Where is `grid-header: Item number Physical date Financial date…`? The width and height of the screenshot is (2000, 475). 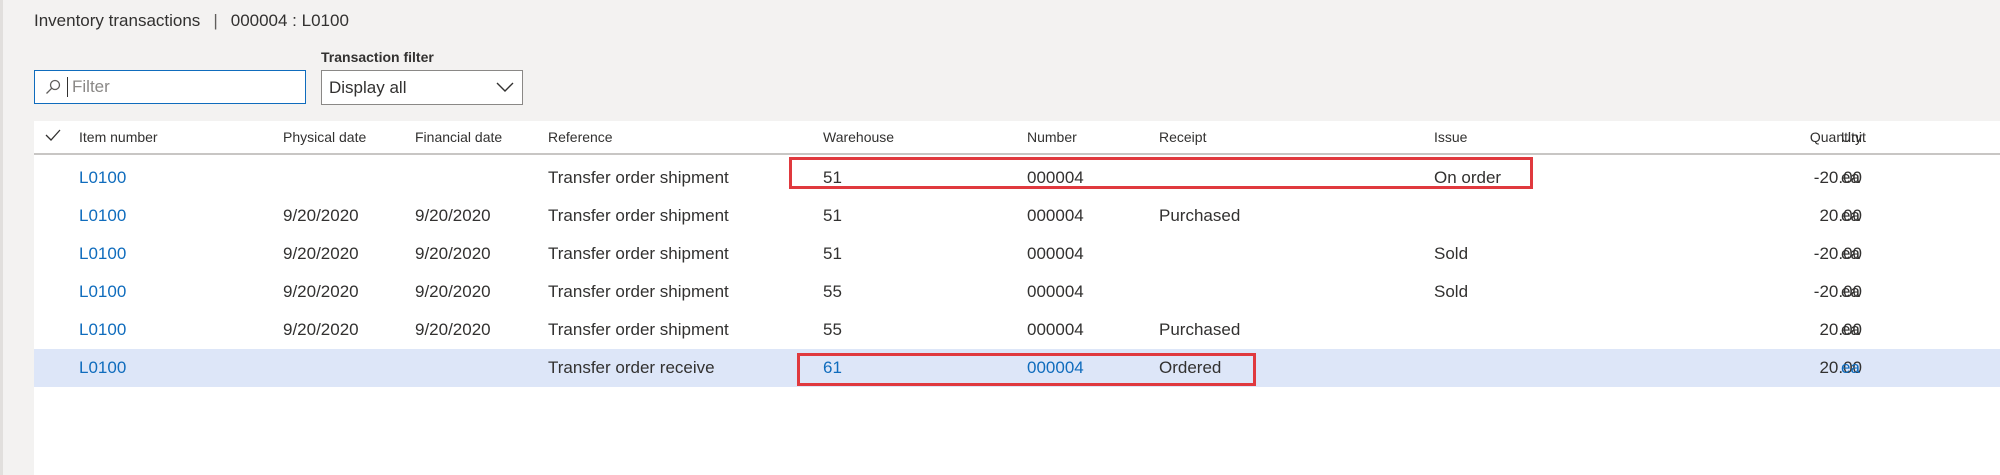 grid-header: Item number Physical date Financial date… is located at coordinates (1017, 138).